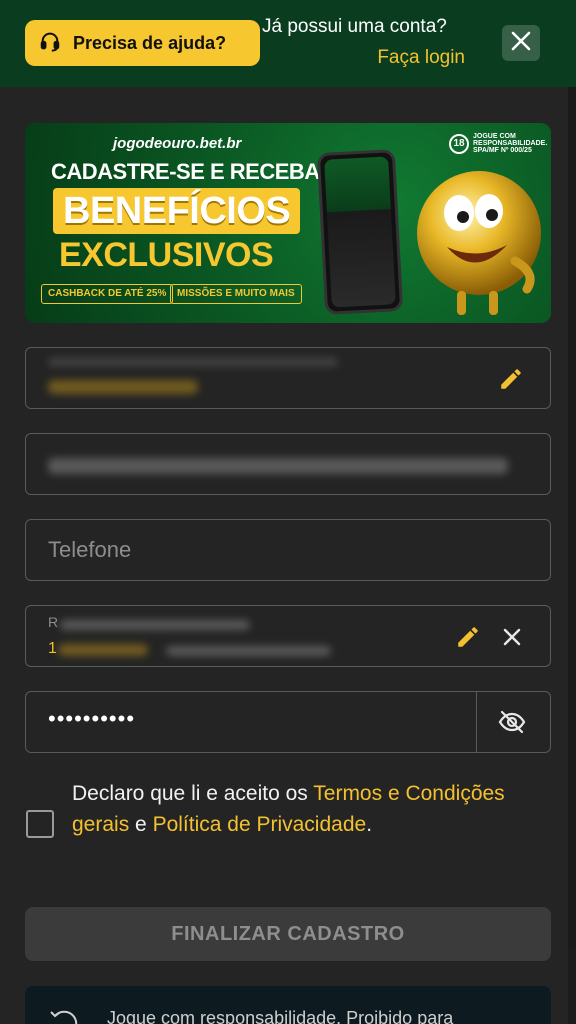 The height and width of the screenshot is (1024, 576). Describe the element at coordinates (52, 648) in the screenshot. I see `address-value: 1` at that location.